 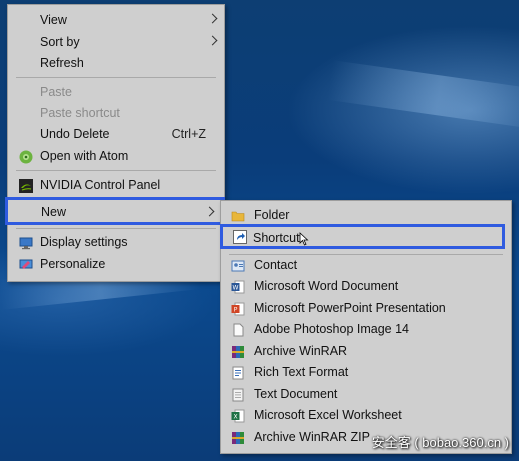 What do you see at coordinates (80, 113) in the screenshot?
I see `menu-item-label: Paste shortcut` at bounding box center [80, 113].